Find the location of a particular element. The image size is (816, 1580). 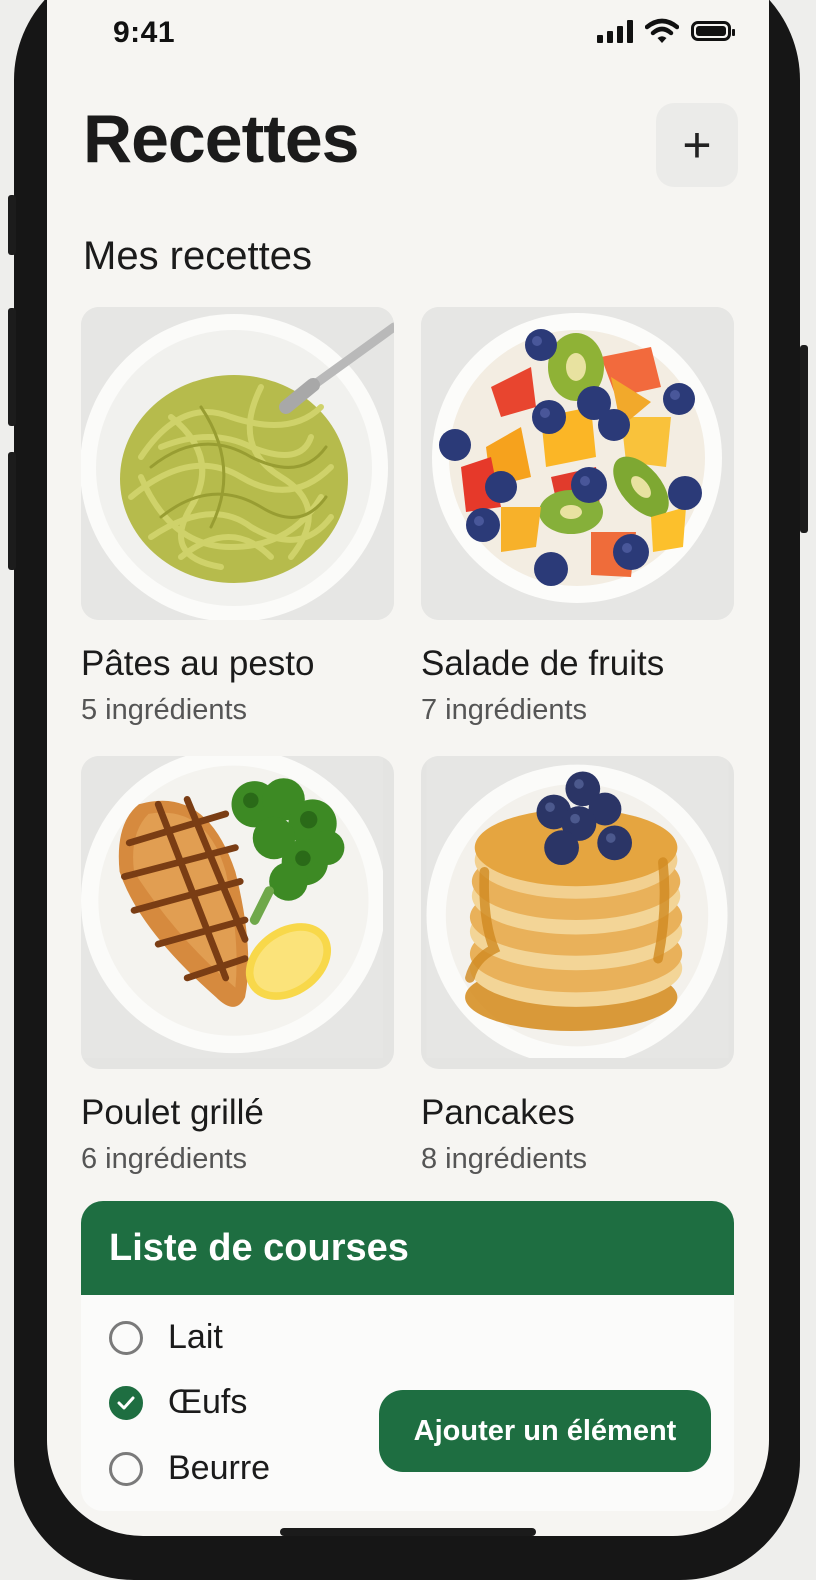

plus-icon: + is located at coordinates (697, 145).